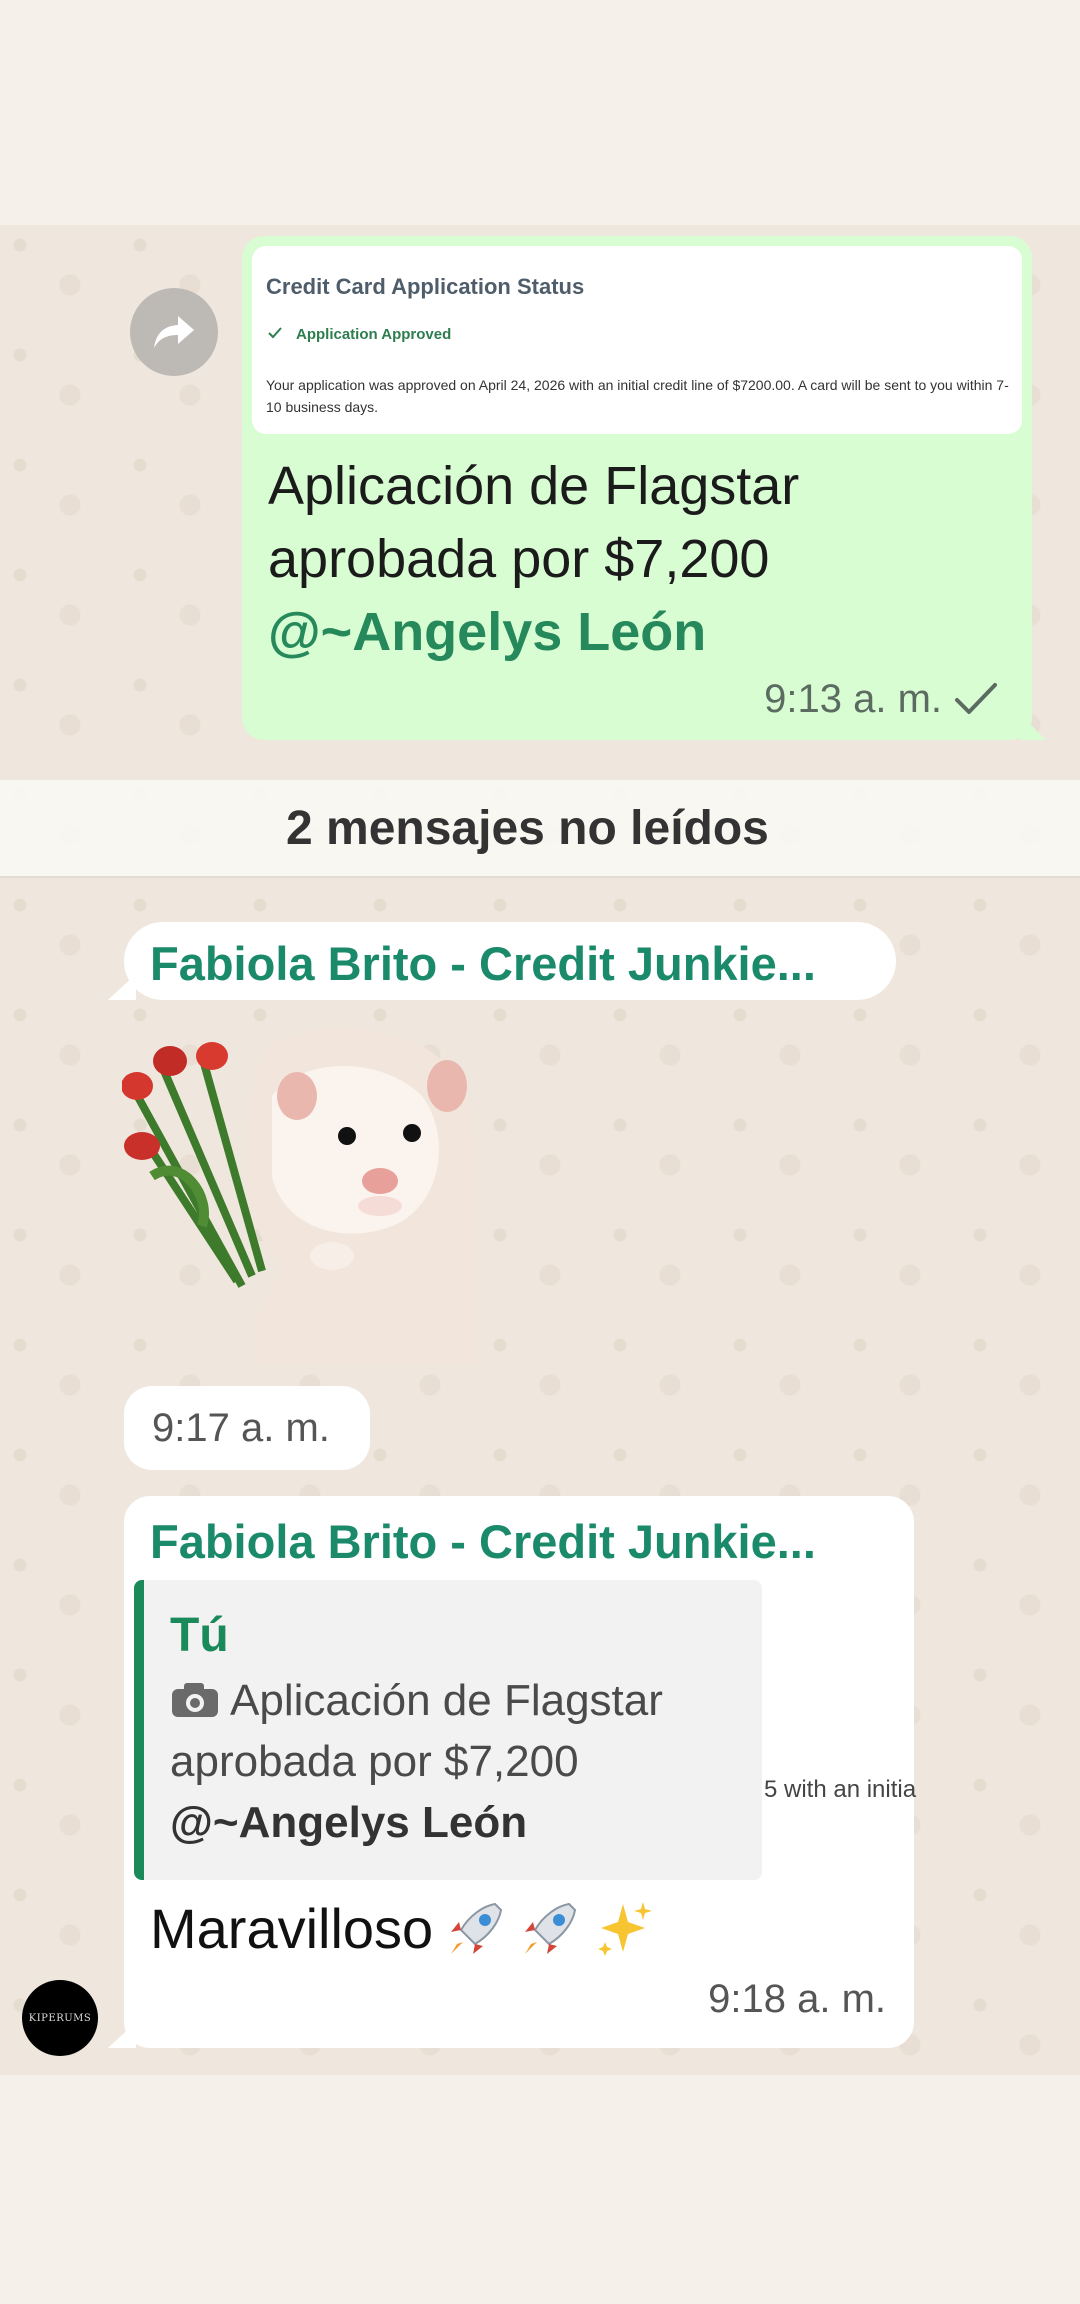 The image size is (1080, 2304). Describe the element at coordinates (374, 334) in the screenshot. I see `card-status: Application Approved` at that location.